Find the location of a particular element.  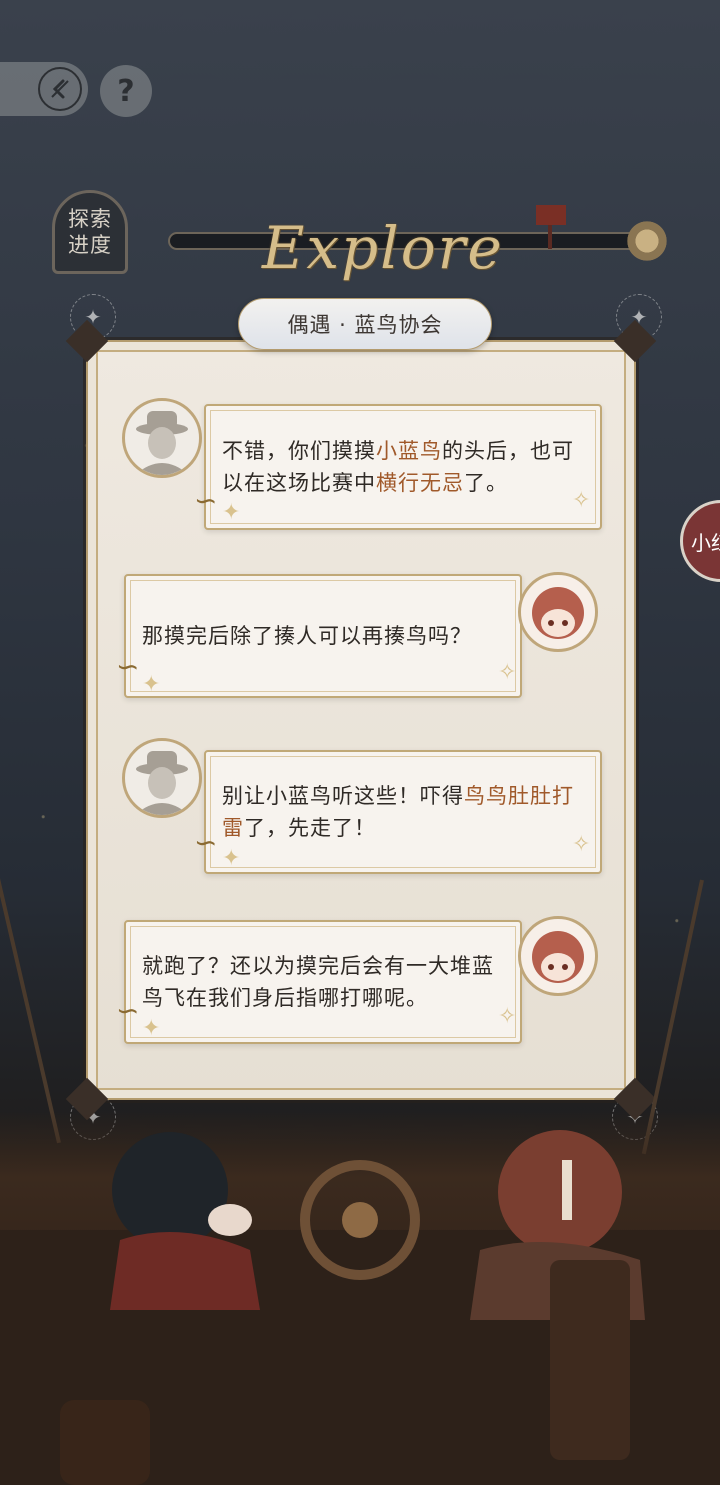

dialogue-bubble-4: 就跑了？还以为摸完后会有一大堆蓝鸟飞在我们身后指哪打哪呢。 is located at coordinates (323, 982).